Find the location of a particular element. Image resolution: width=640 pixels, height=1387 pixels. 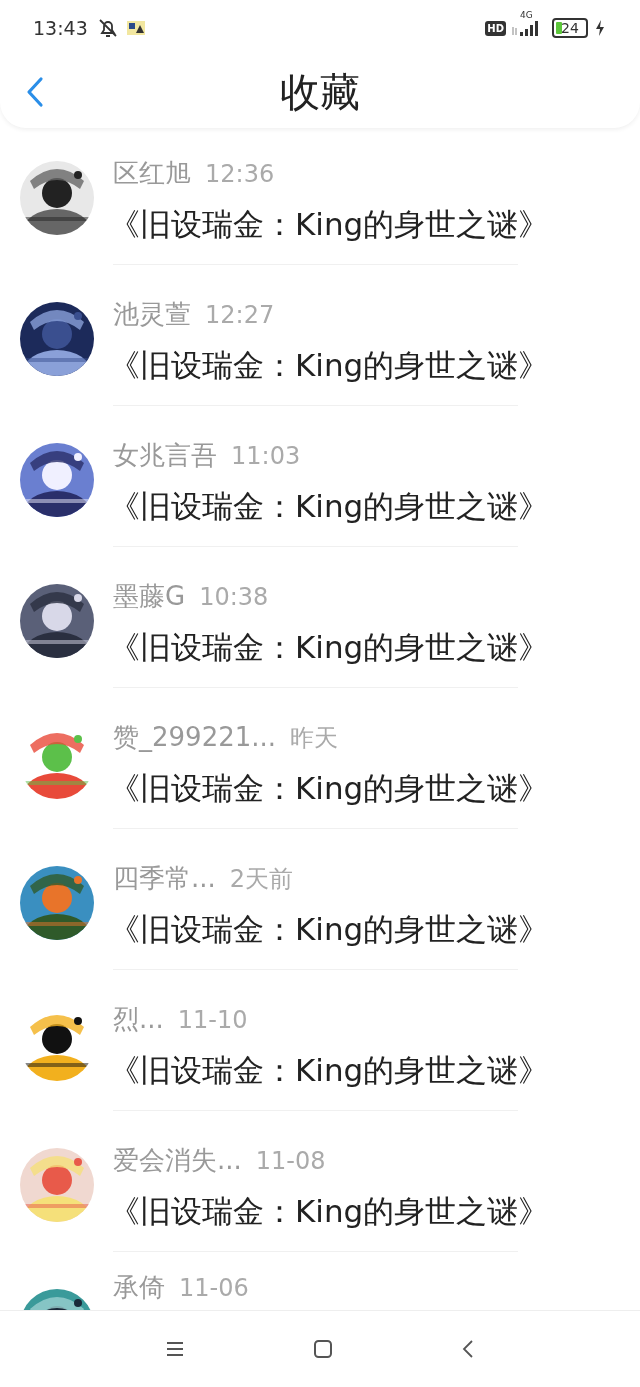

timestamp: 11:03 is located at coordinates (266, 456).